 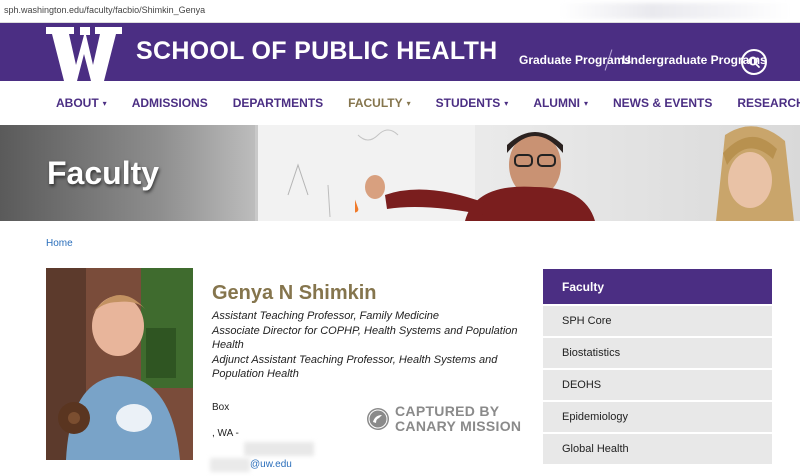 I want to click on hero-title: Faculty, so click(x=103, y=173).